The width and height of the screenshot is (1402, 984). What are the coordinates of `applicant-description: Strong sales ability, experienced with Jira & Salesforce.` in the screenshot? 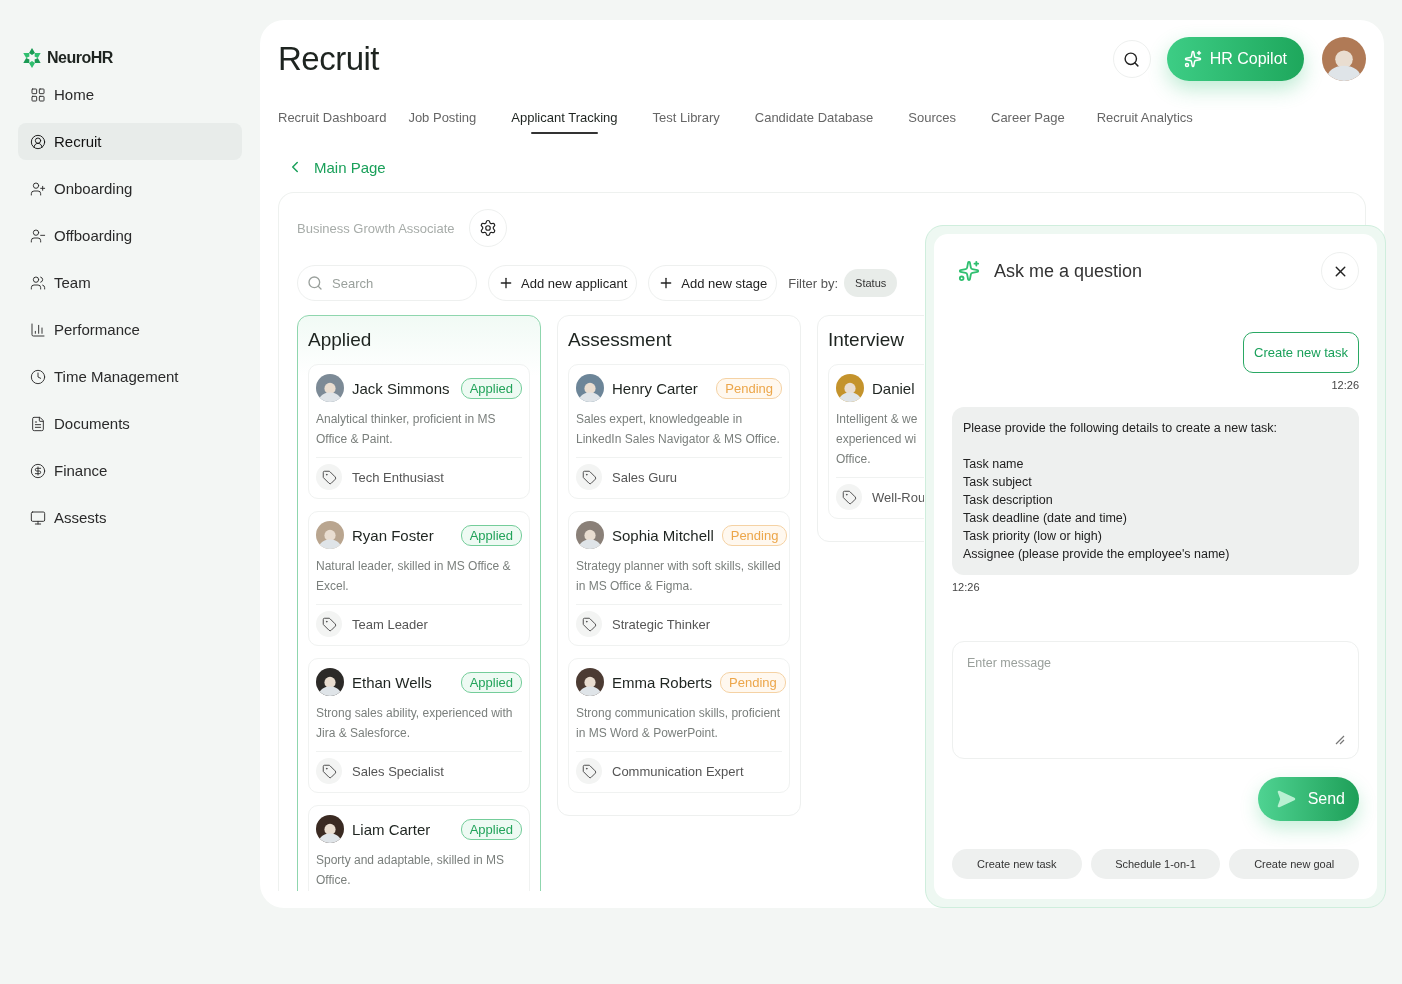 It's located at (415, 723).